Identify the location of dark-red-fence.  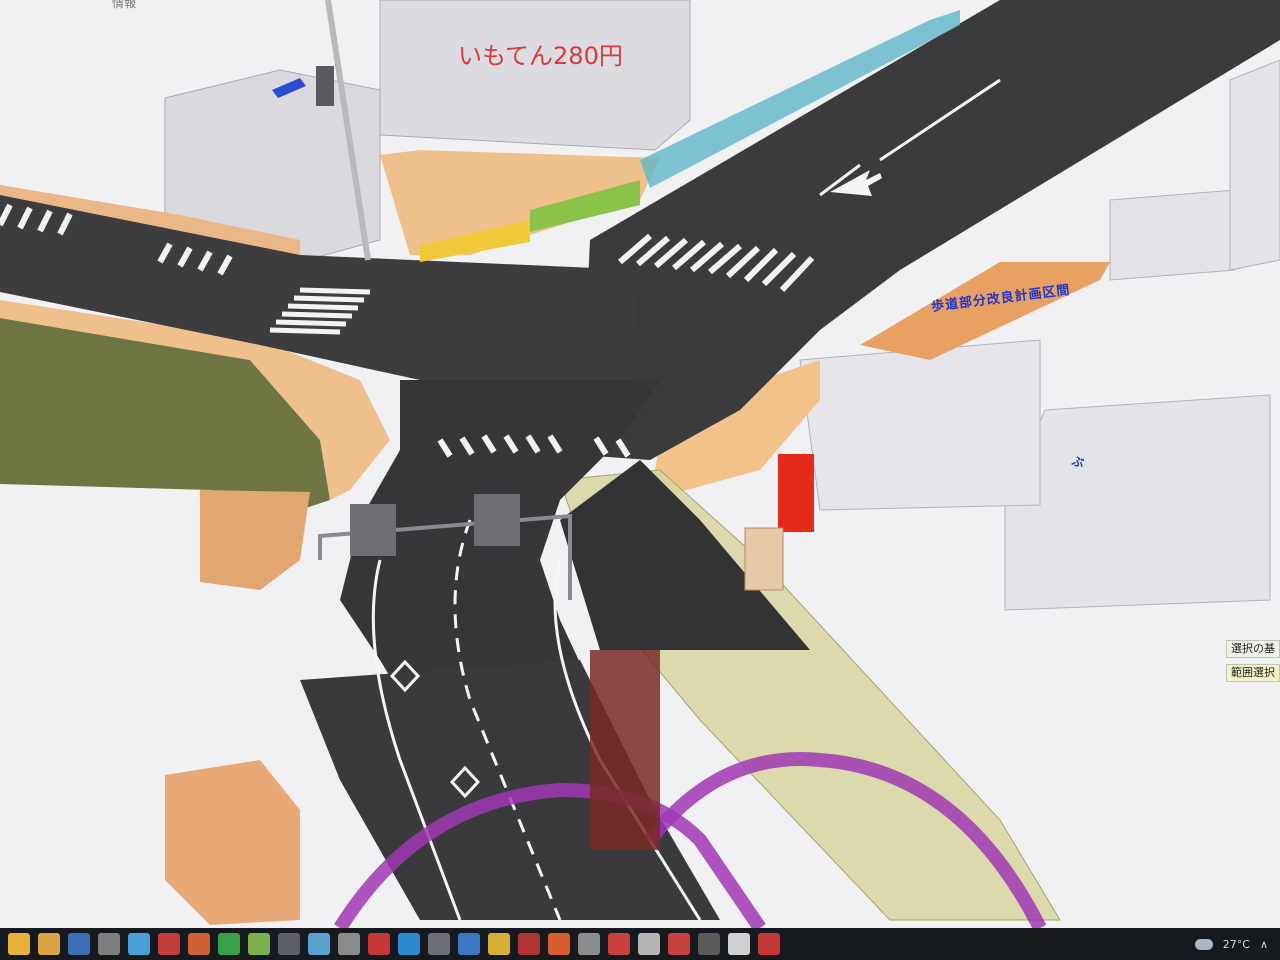
(625, 750).